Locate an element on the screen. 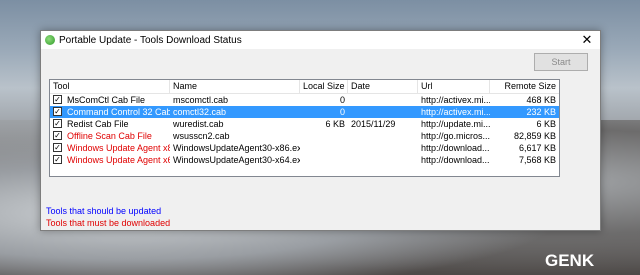 This screenshot has height=275, width=640. cell-tool: Command Control 32 Cab File is located at coordinates (118, 112).